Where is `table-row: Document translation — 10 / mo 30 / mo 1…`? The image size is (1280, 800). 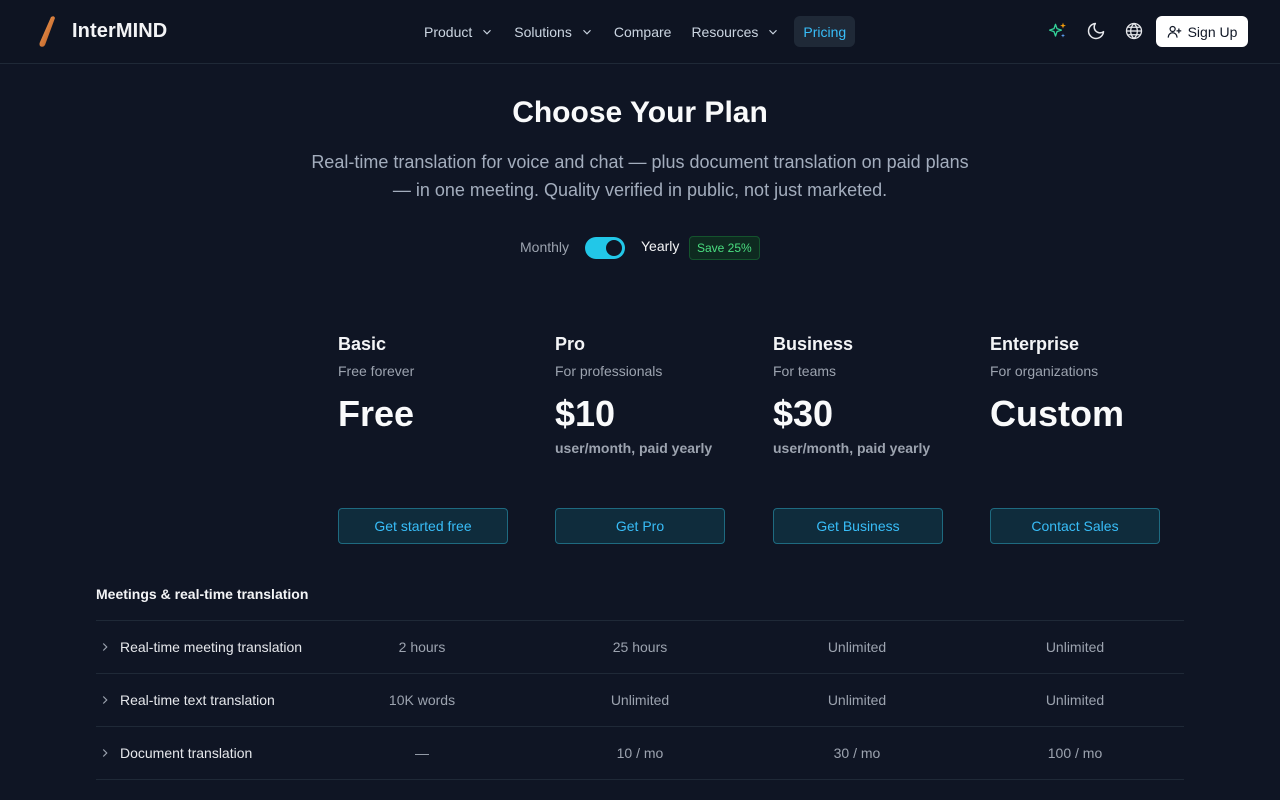 table-row: Document translation — 10 / mo 30 / mo 1… is located at coordinates (640, 752).